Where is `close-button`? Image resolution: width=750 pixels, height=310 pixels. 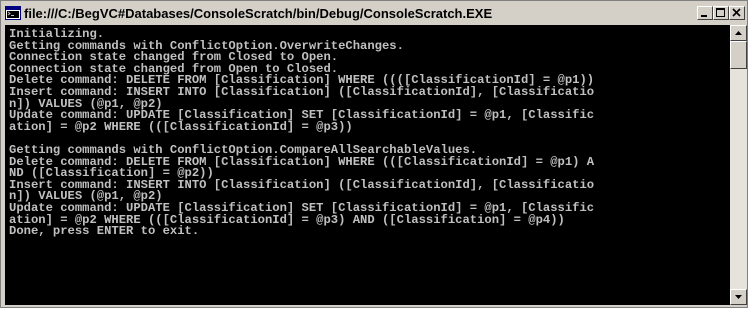 close-button is located at coordinates (737, 13).